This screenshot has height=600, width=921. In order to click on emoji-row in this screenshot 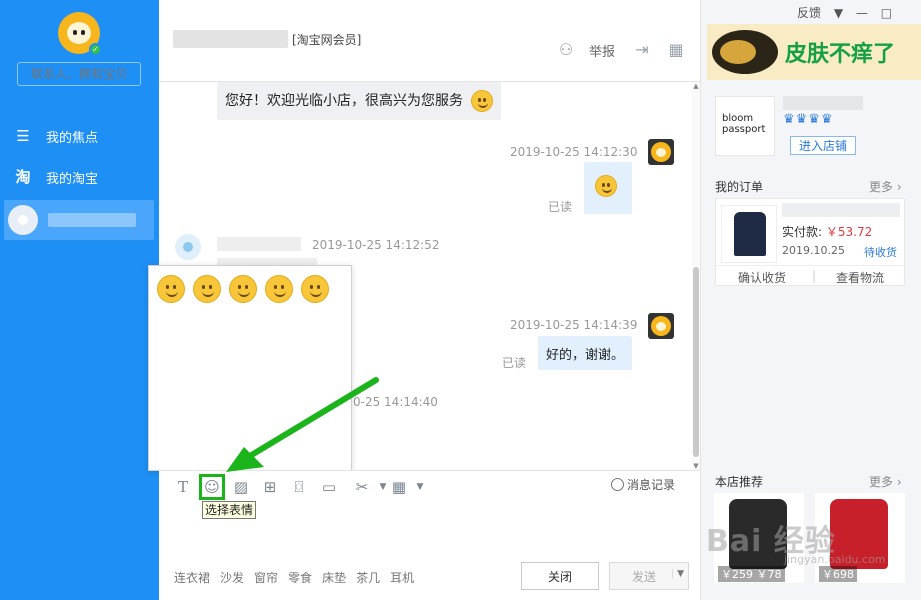, I will do `click(247, 289)`.